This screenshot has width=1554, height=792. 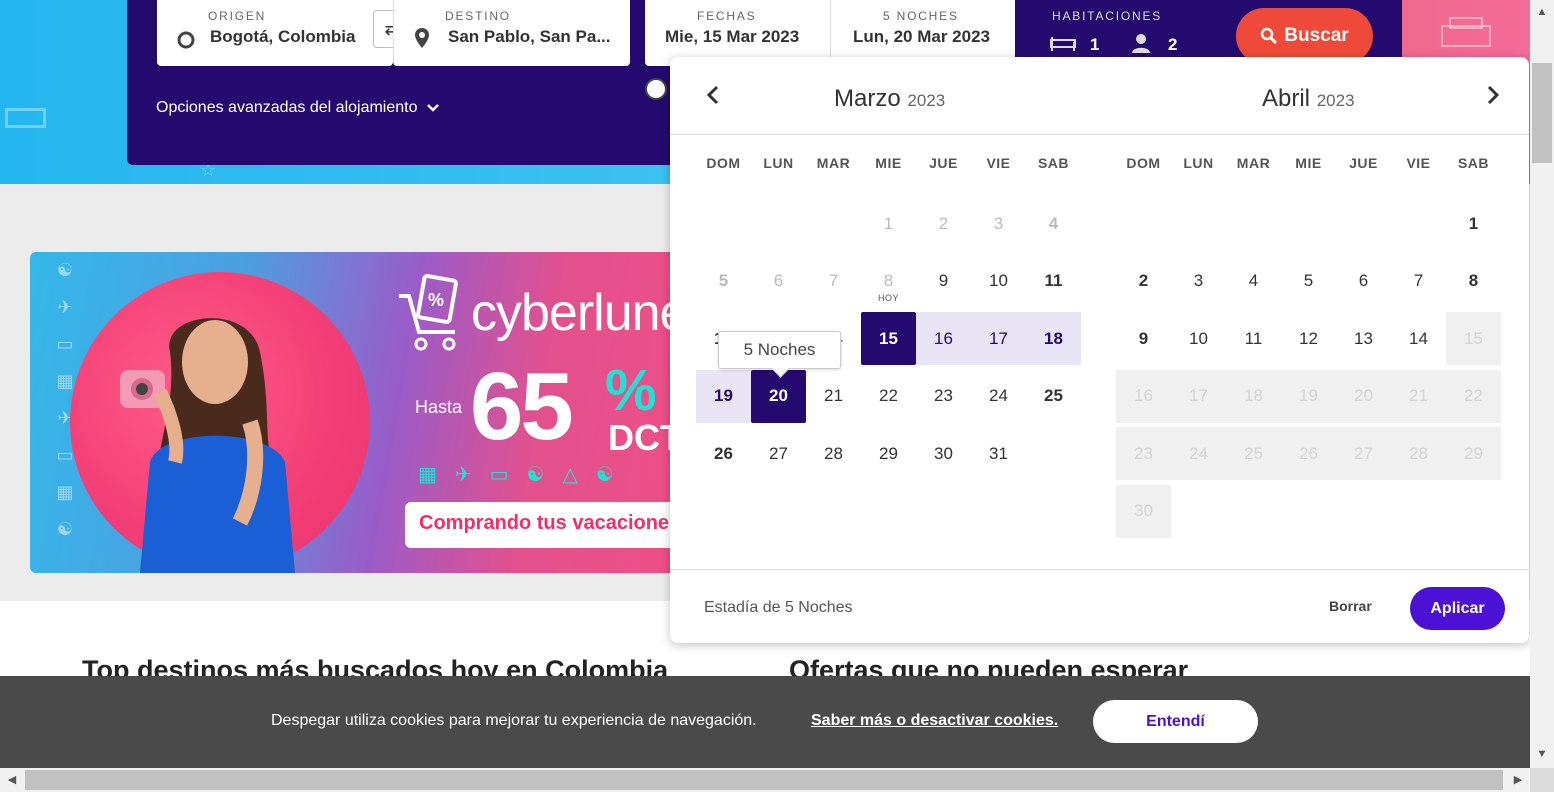 I want to click on calendar-day: 8, so click(x=1473, y=281).